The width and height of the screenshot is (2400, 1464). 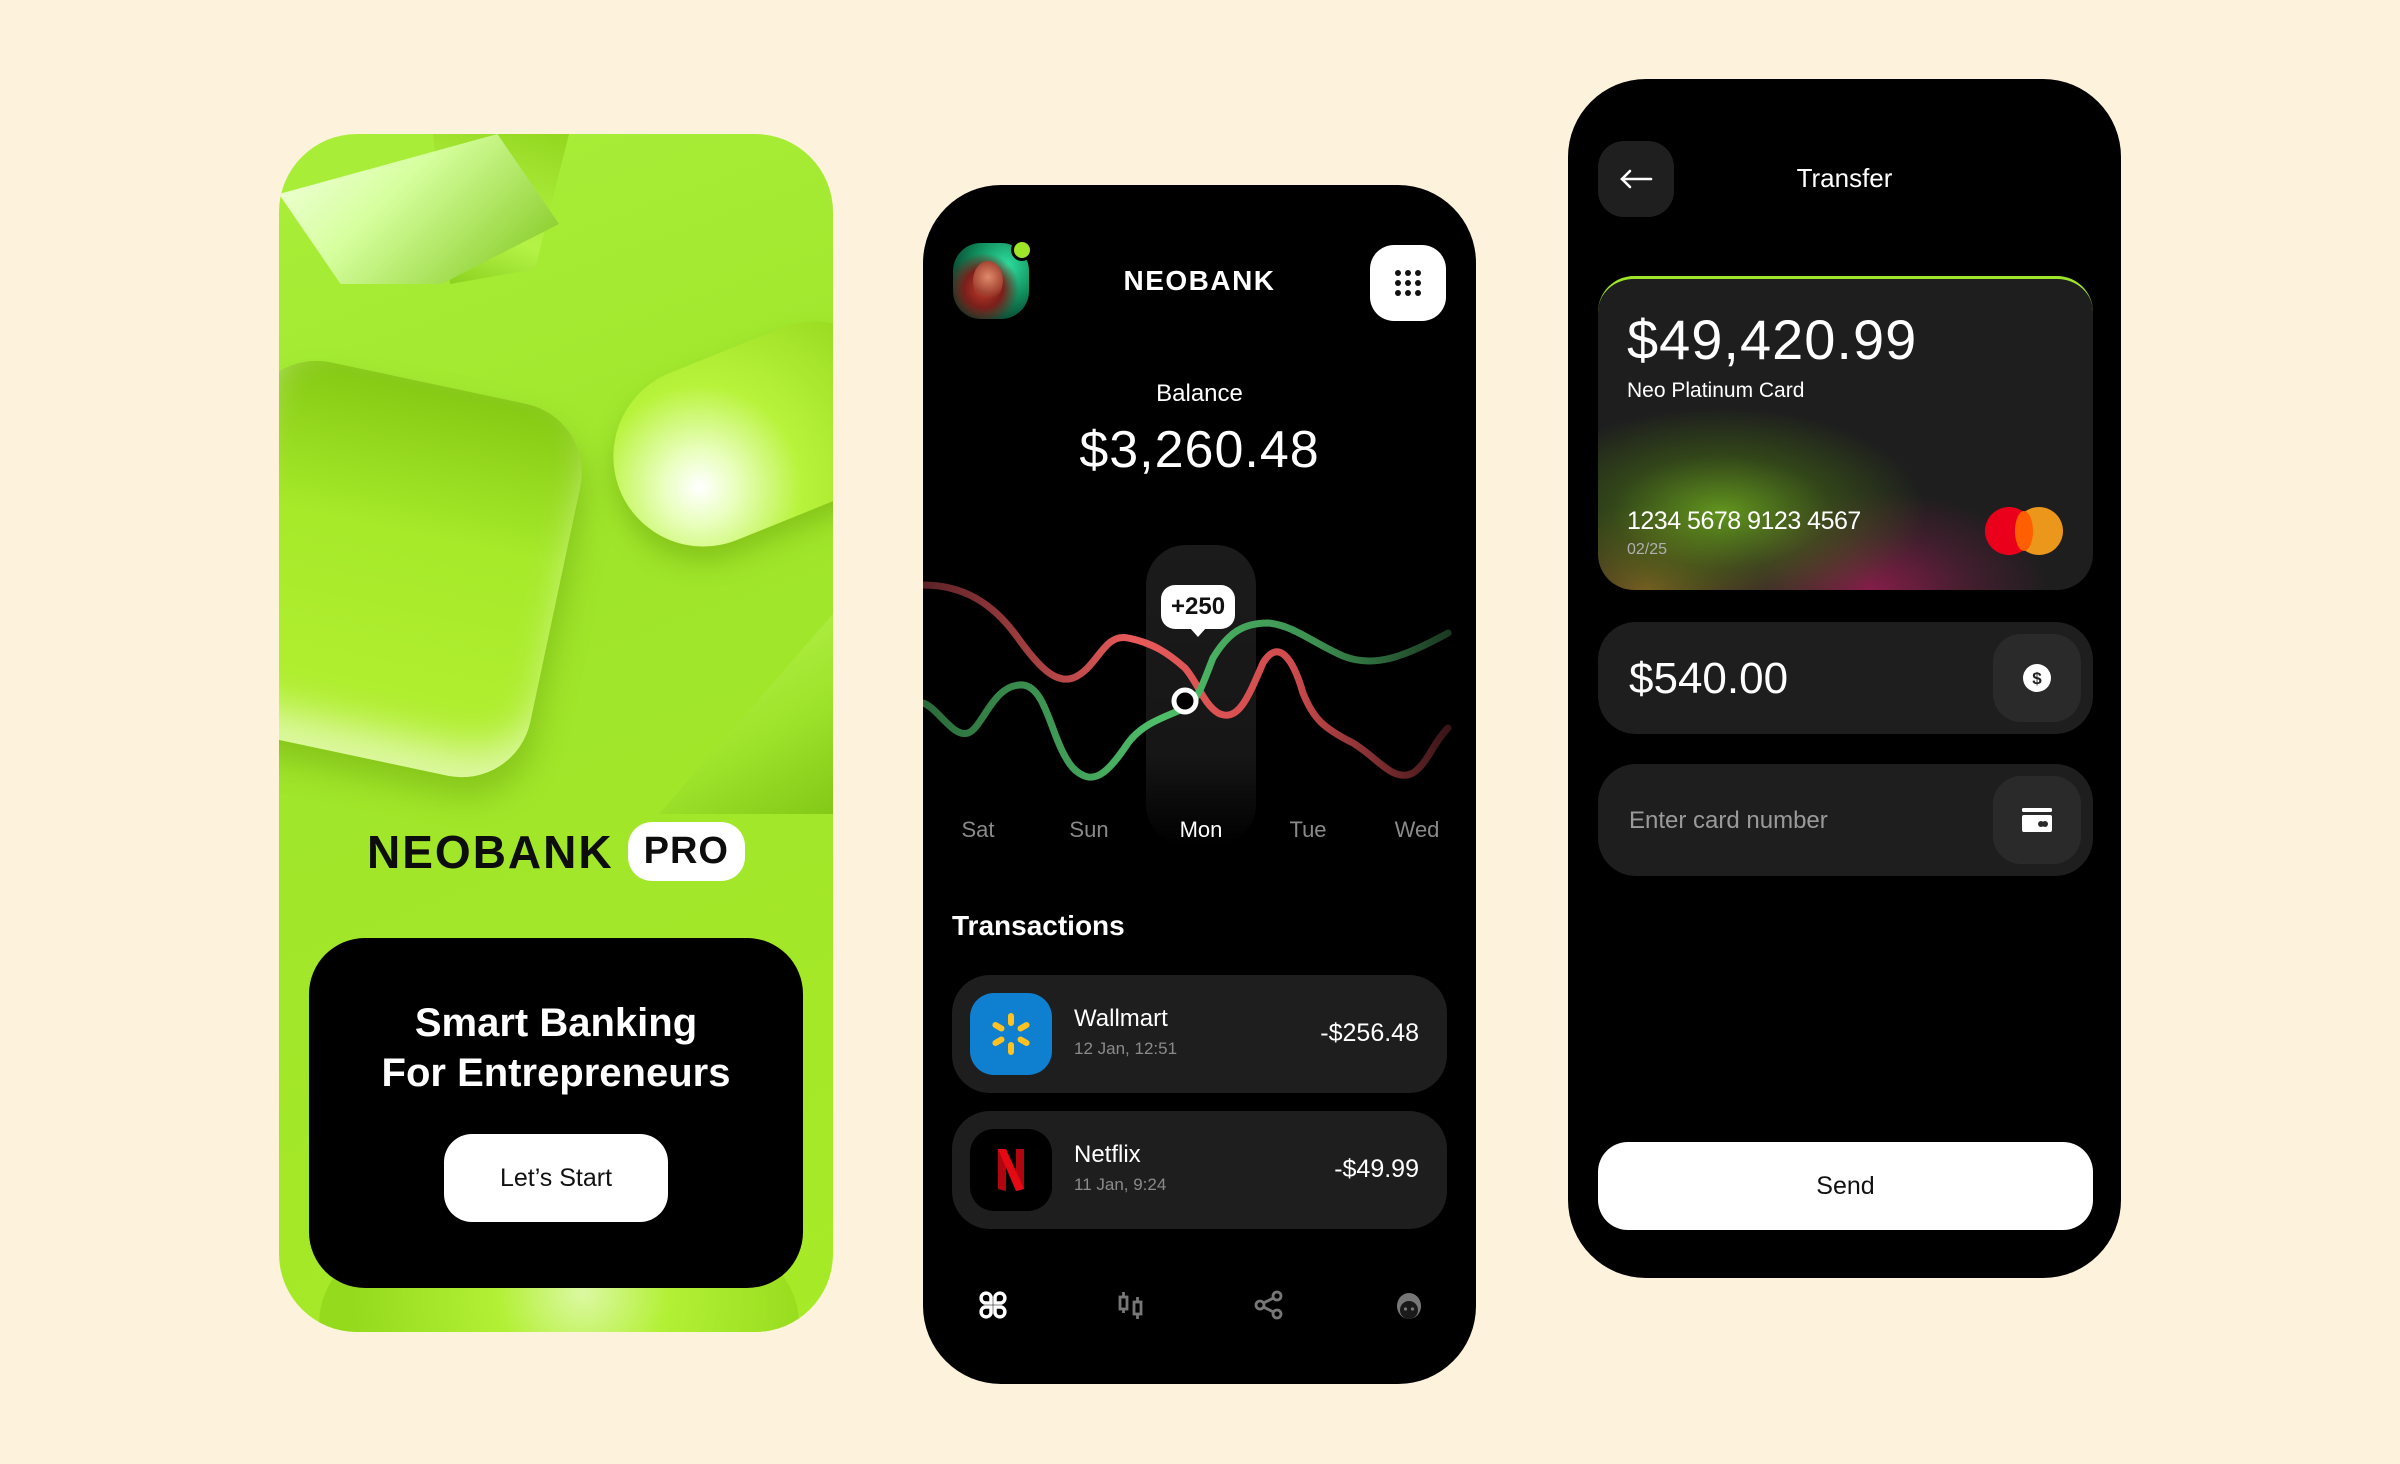 What do you see at coordinates (1199, 1170) in the screenshot?
I see `transaction-row: Netflix 11 Jan, 9:24 -$49.99` at bounding box center [1199, 1170].